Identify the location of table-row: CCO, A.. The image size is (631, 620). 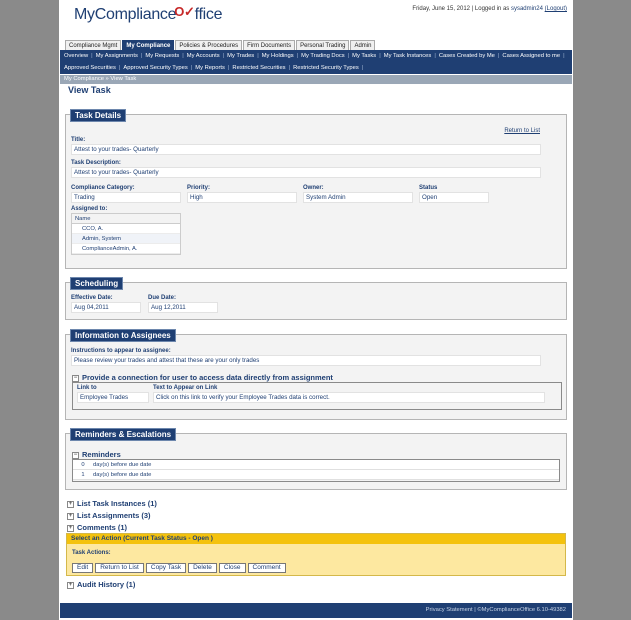
(126, 229).